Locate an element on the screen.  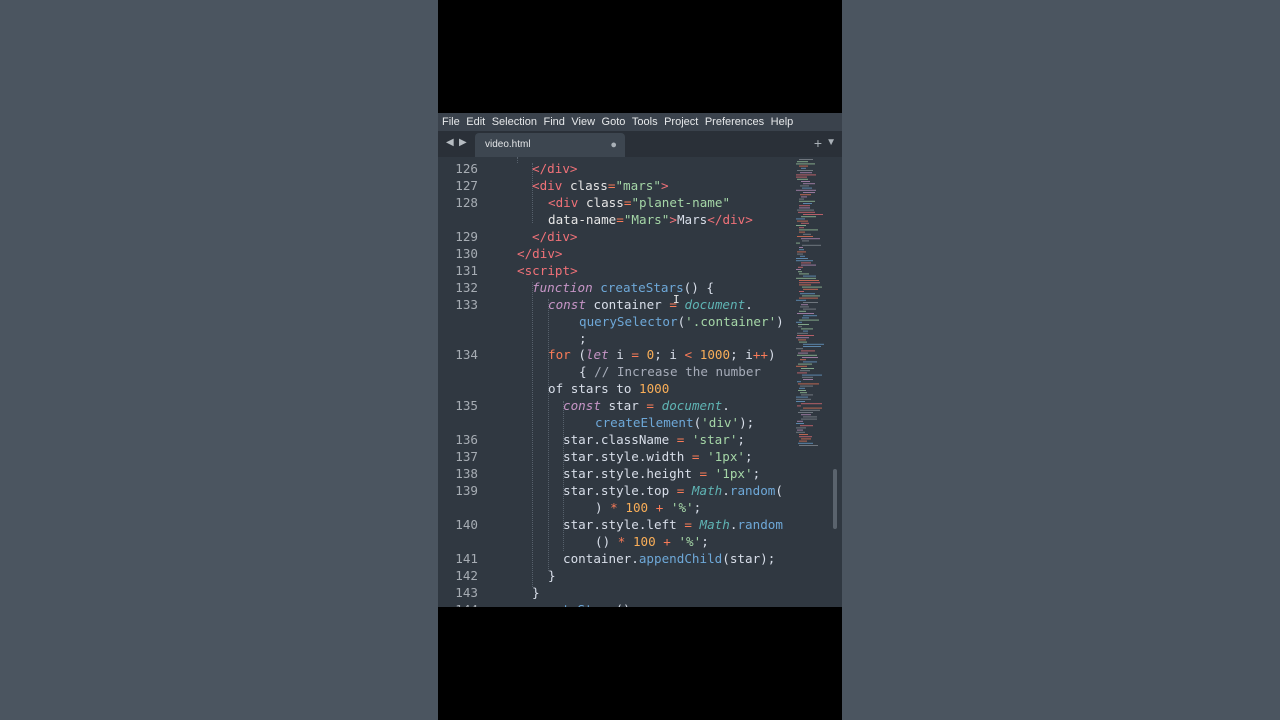
code-line: { // Increase the number is located at coordinates (670, 371).